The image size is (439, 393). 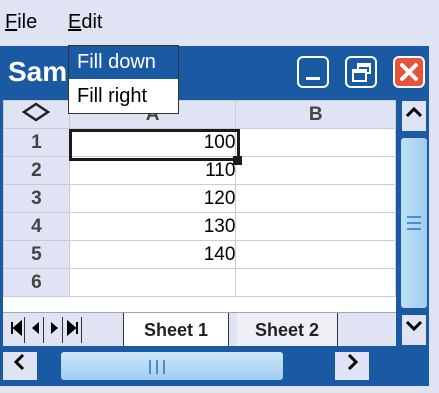 What do you see at coordinates (123, 96) in the screenshot?
I see `menu-item-fill-right: Fill right` at bounding box center [123, 96].